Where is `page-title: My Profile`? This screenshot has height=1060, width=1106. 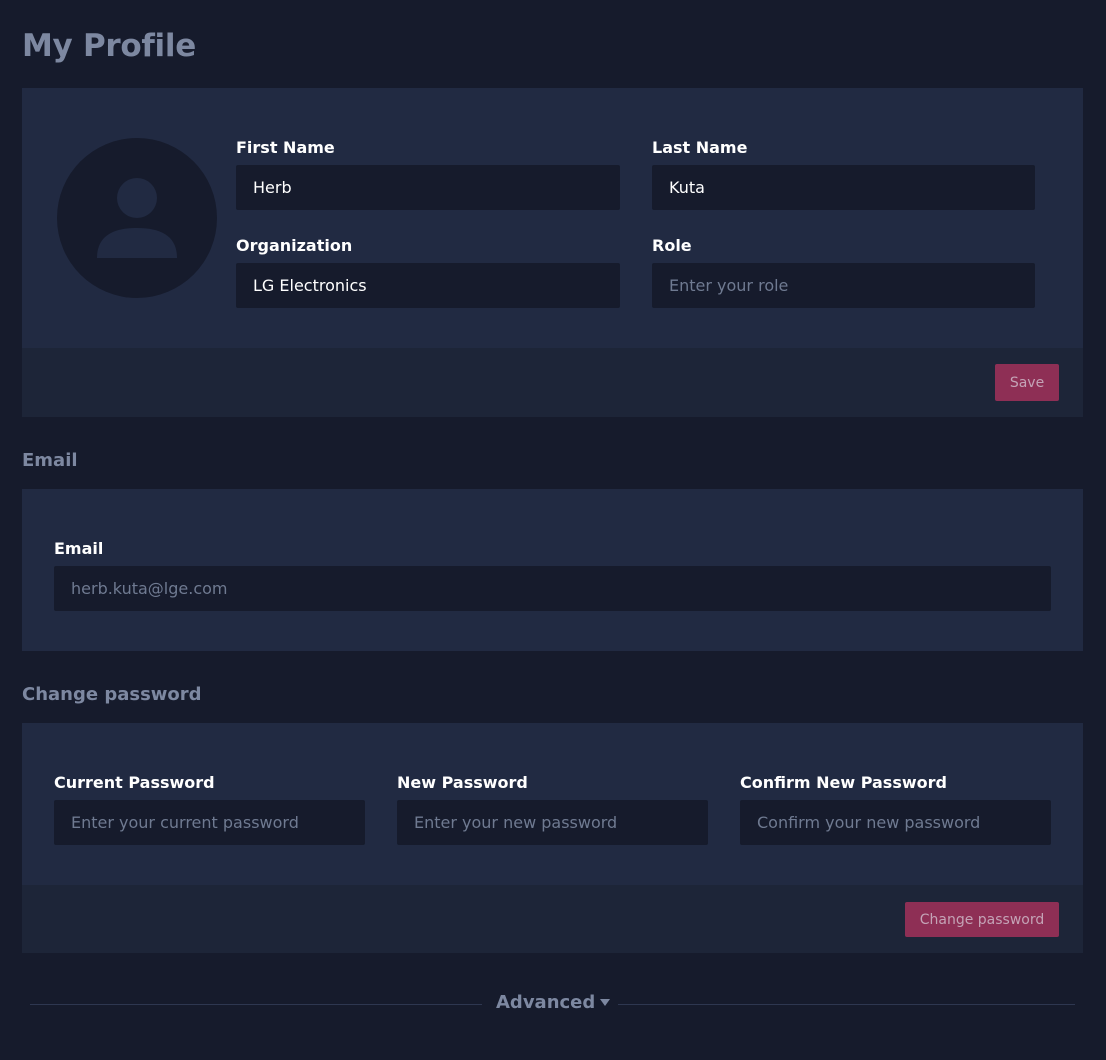
page-title: My Profile is located at coordinates (109, 46).